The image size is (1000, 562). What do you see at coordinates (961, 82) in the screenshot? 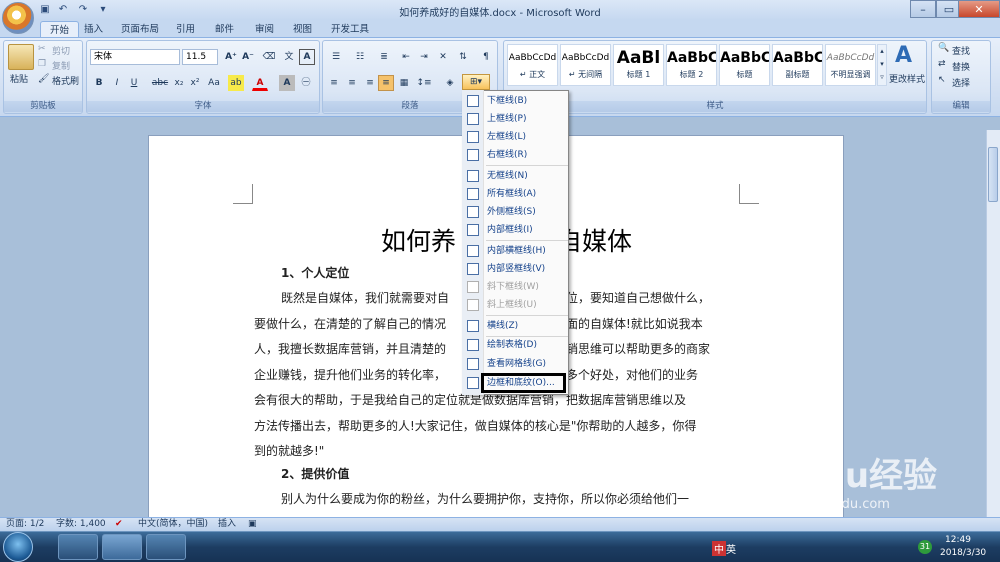
I see `select-button: 选择` at bounding box center [961, 82].